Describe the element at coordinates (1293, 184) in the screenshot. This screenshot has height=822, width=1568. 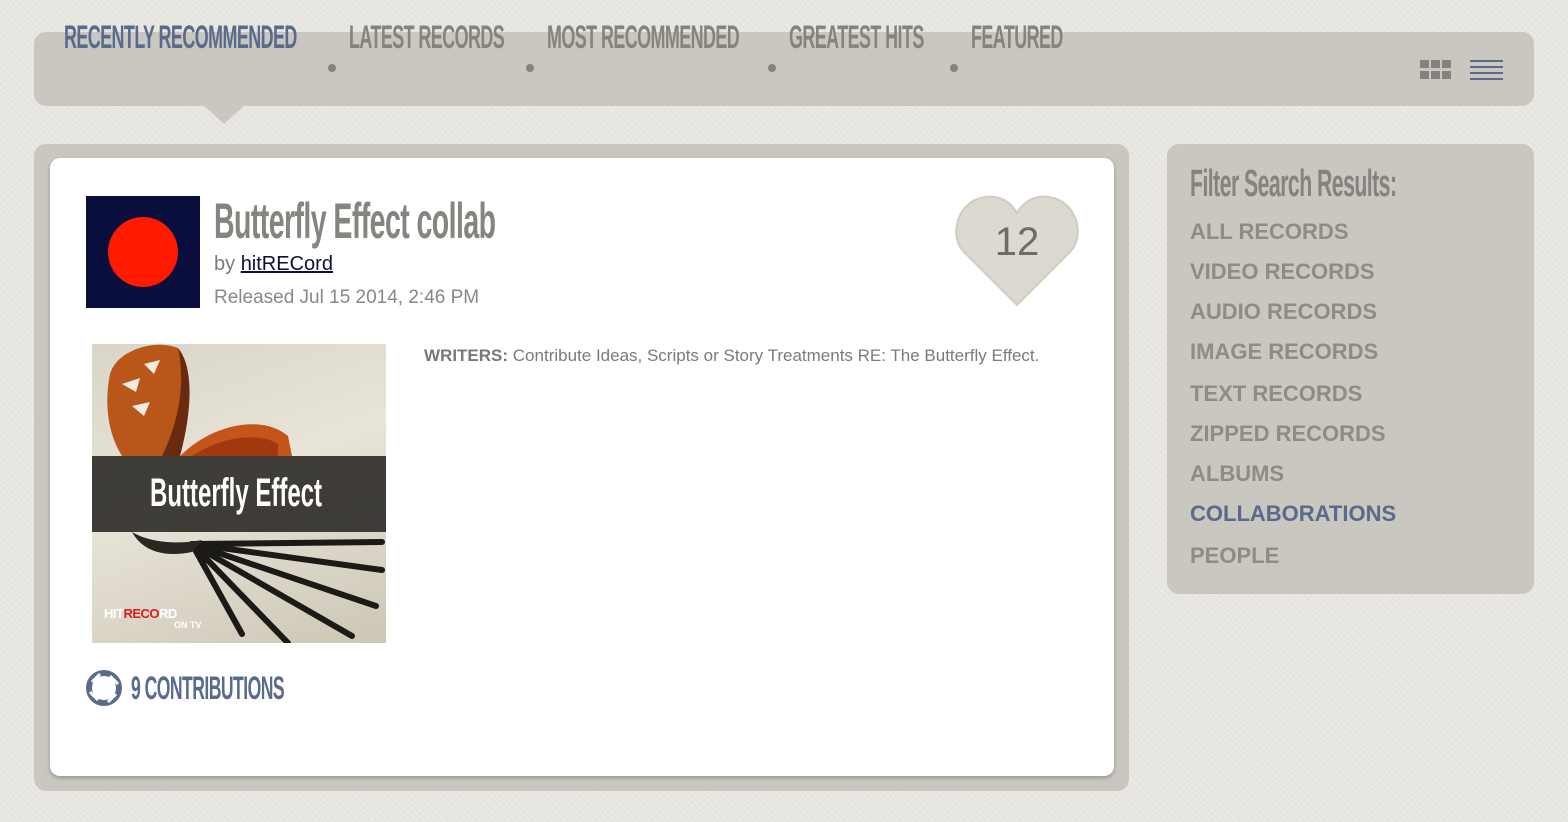
I see `filter-title: Filter Search Results:` at that location.